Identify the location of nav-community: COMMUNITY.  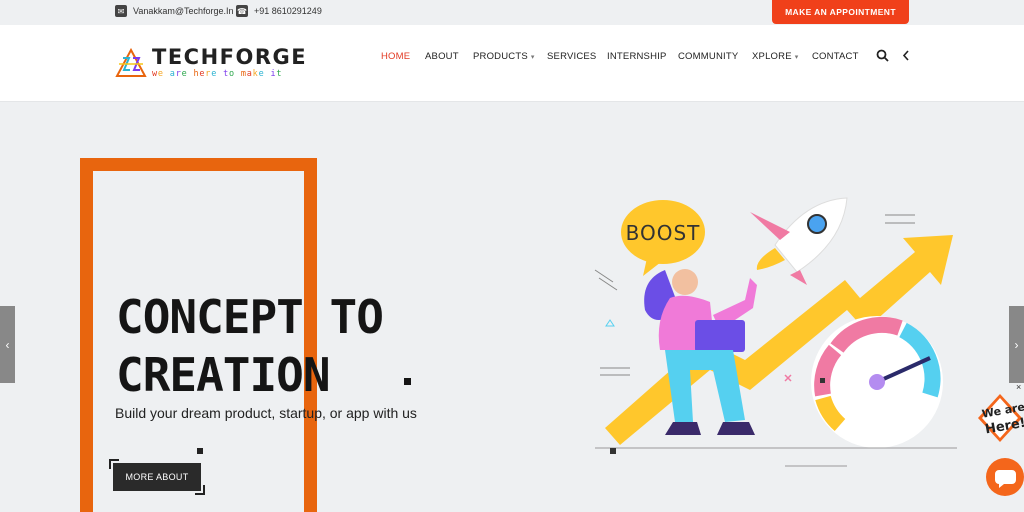
(708, 56).